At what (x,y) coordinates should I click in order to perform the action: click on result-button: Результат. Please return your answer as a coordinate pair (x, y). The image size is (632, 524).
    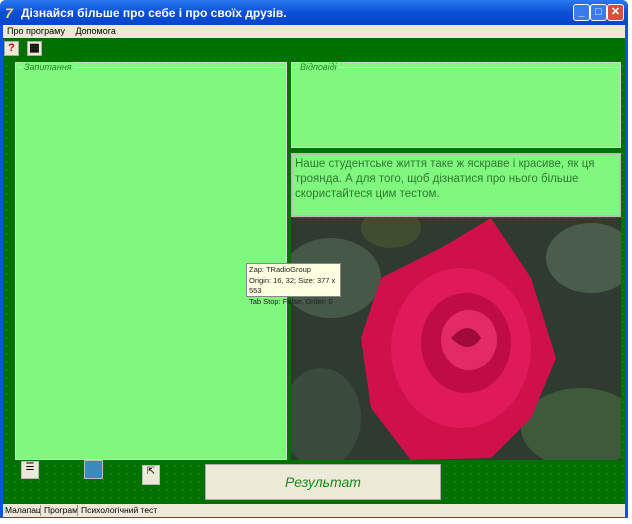
    Looking at the image, I should click on (323, 482).